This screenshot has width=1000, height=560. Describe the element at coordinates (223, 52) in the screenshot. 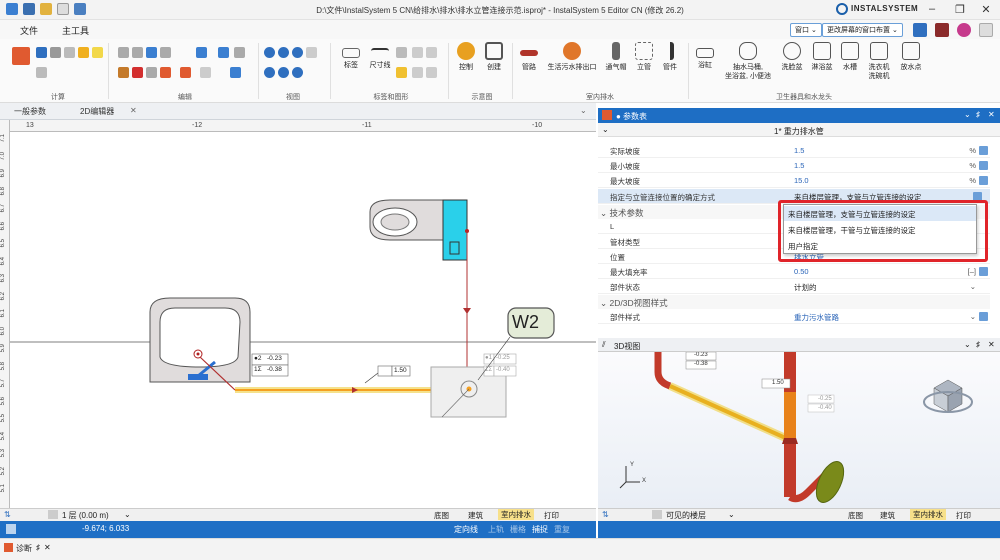

I see `align-icon` at that location.